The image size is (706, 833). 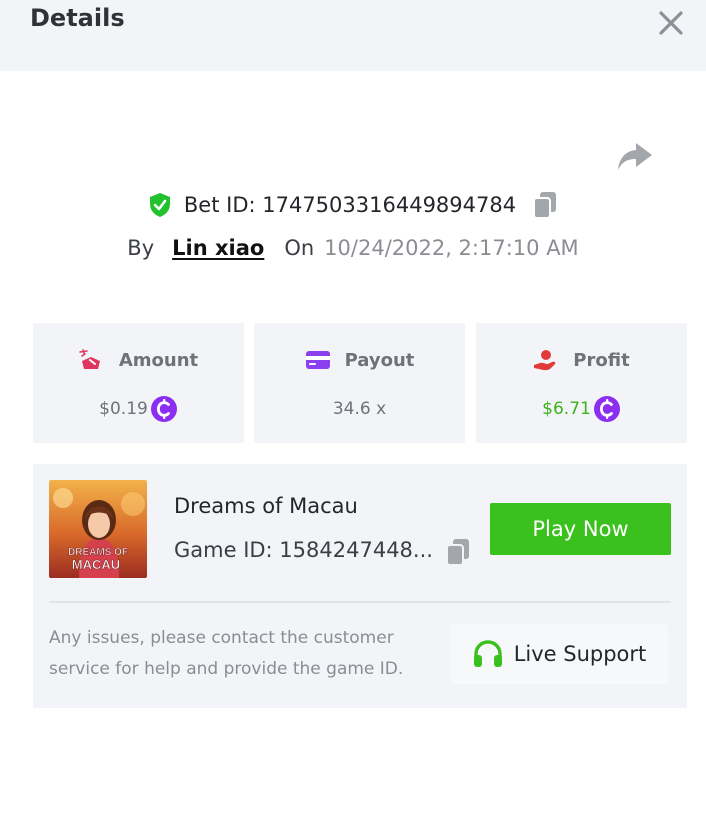 I want to click on profit-icon, so click(x=545, y=360).